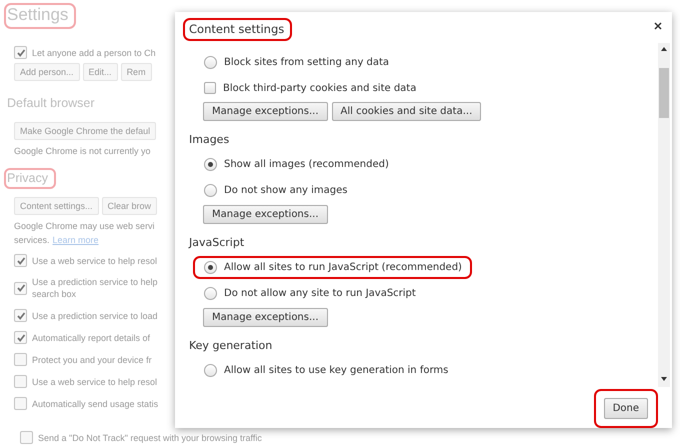 This screenshot has height=447, width=680. Describe the element at coordinates (319, 88) in the screenshot. I see `checkbox-label: Block third-party cookies and site data` at that location.